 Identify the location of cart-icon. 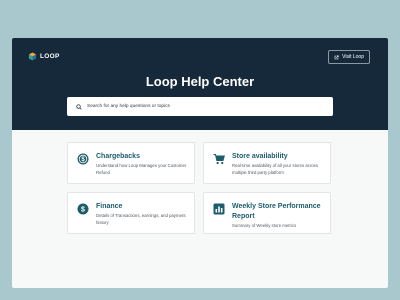
(219, 159).